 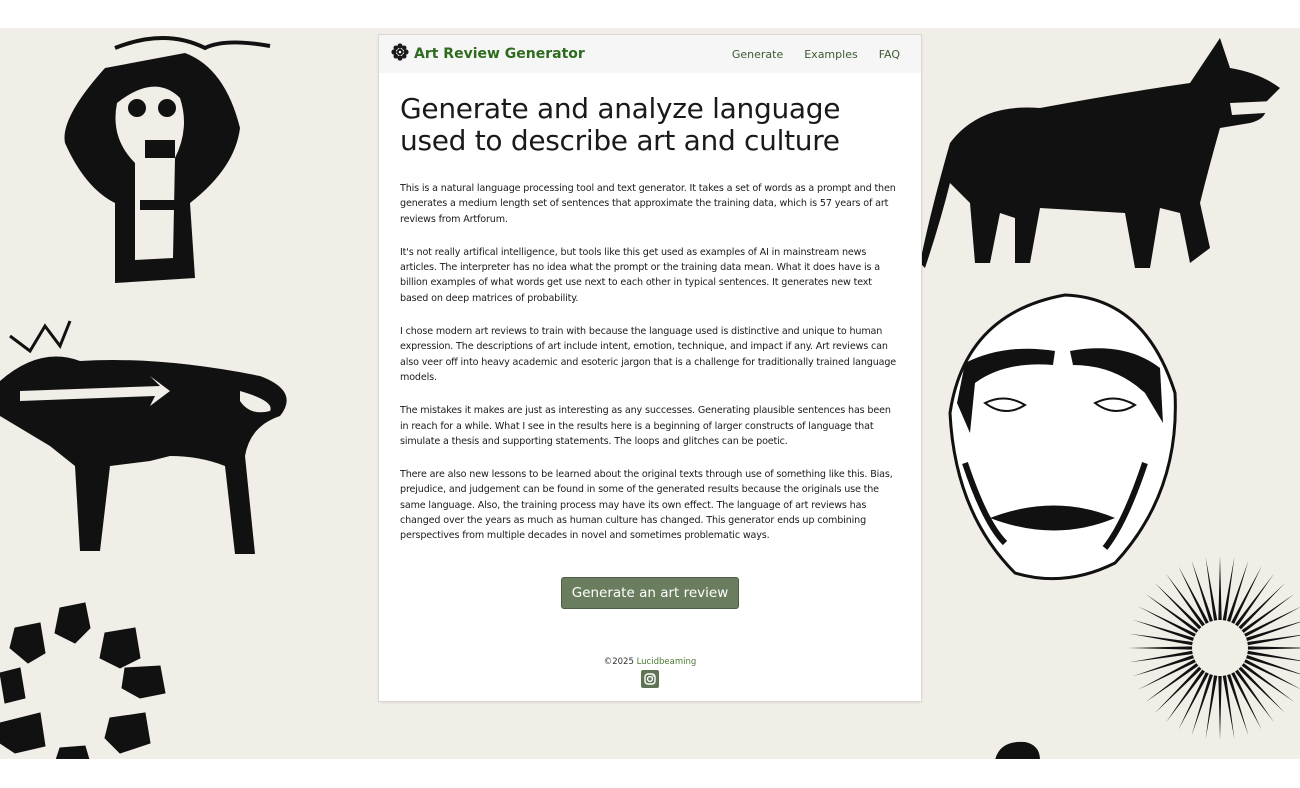 What do you see at coordinates (650, 678) in the screenshot?
I see `instagram-icon` at bounding box center [650, 678].